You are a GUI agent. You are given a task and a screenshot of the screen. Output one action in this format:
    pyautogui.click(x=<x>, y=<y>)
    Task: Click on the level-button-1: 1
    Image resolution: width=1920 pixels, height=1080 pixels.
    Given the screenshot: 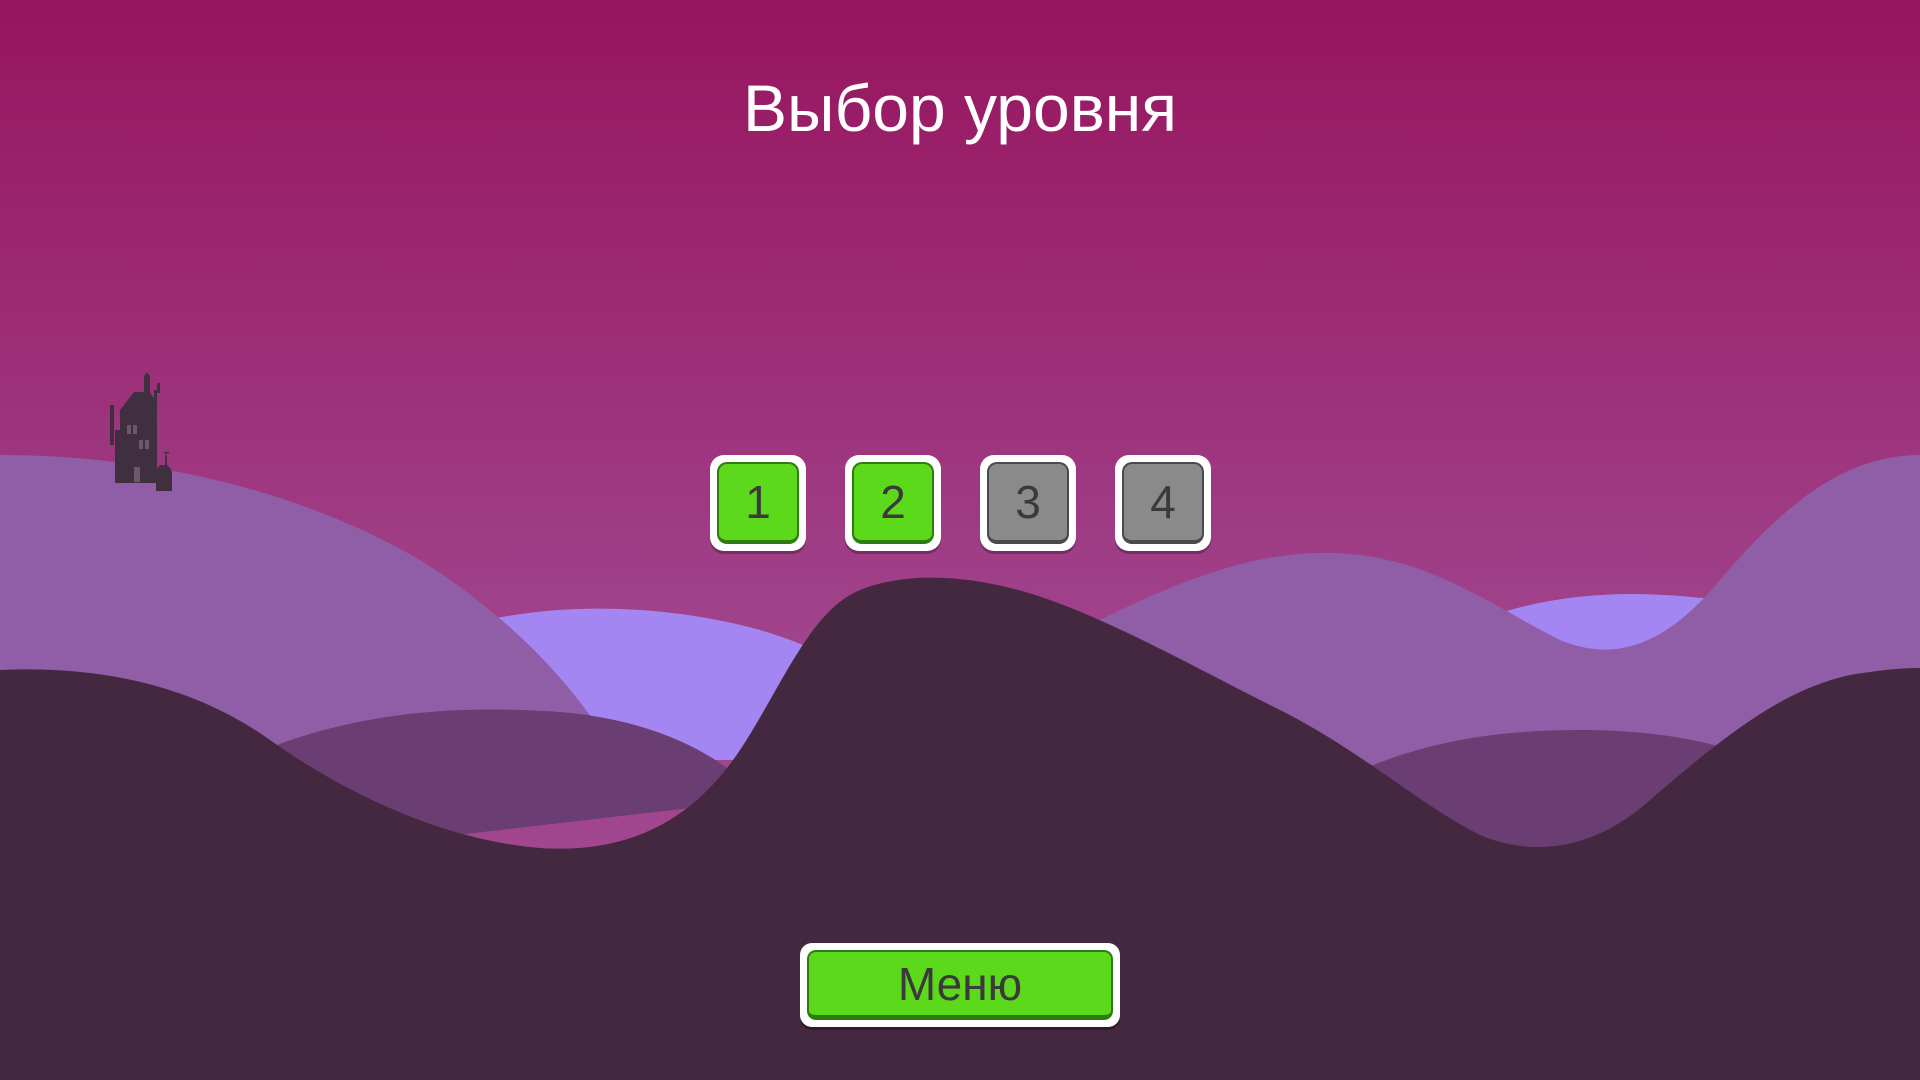 What is the action you would take?
    pyautogui.click(x=758, y=503)
    